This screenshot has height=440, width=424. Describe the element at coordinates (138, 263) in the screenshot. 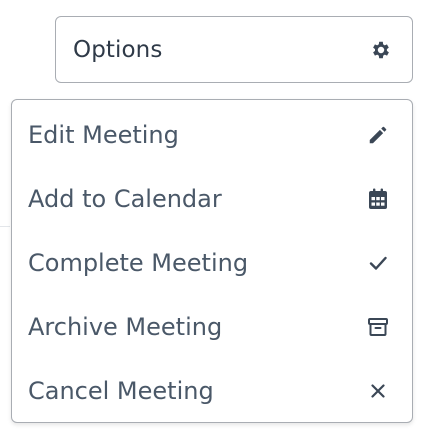

I see `menu-item-label: Complete Meeting` at that location.